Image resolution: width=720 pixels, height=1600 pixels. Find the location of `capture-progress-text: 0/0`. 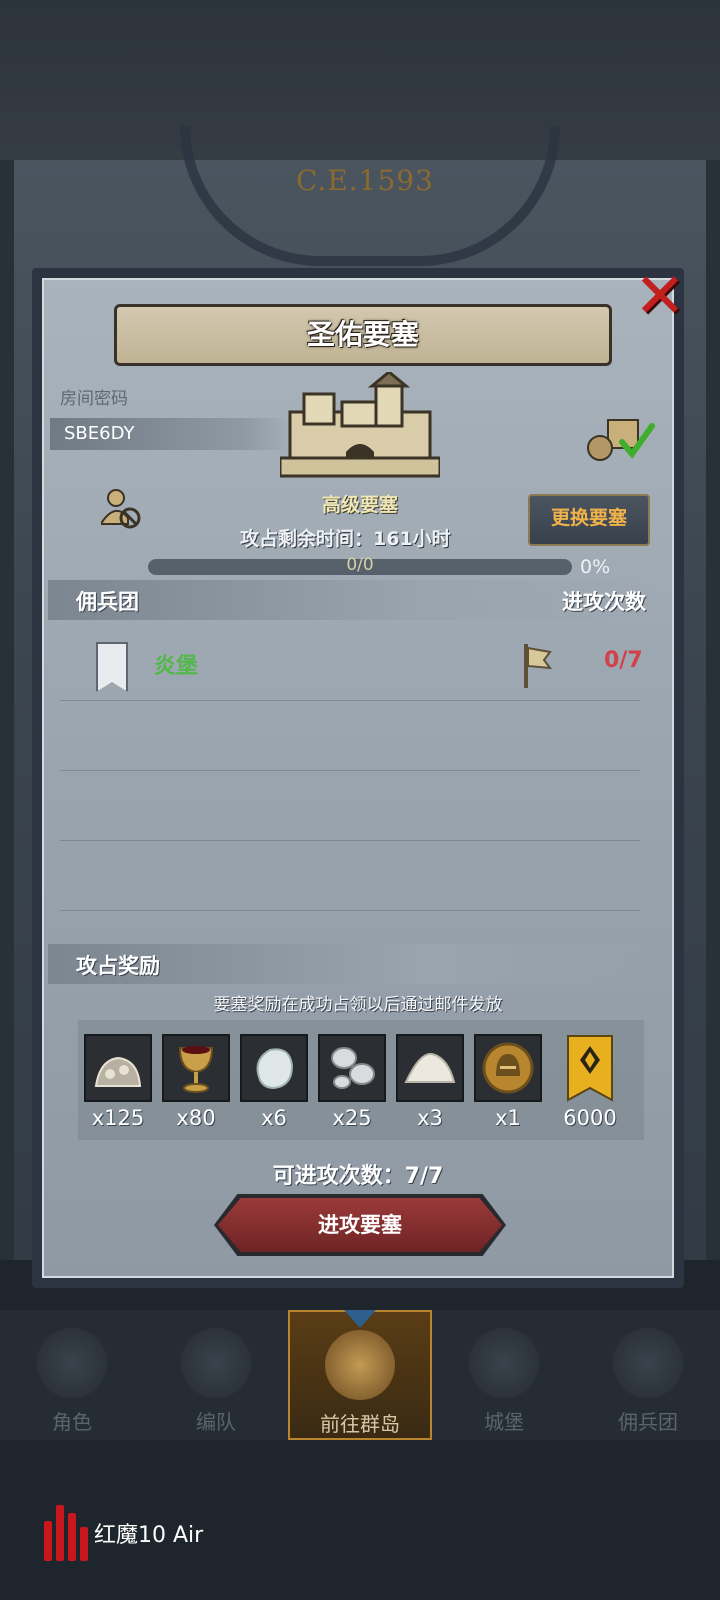

capture-progress-text: 0/0 is located at coordinates (360, 565).